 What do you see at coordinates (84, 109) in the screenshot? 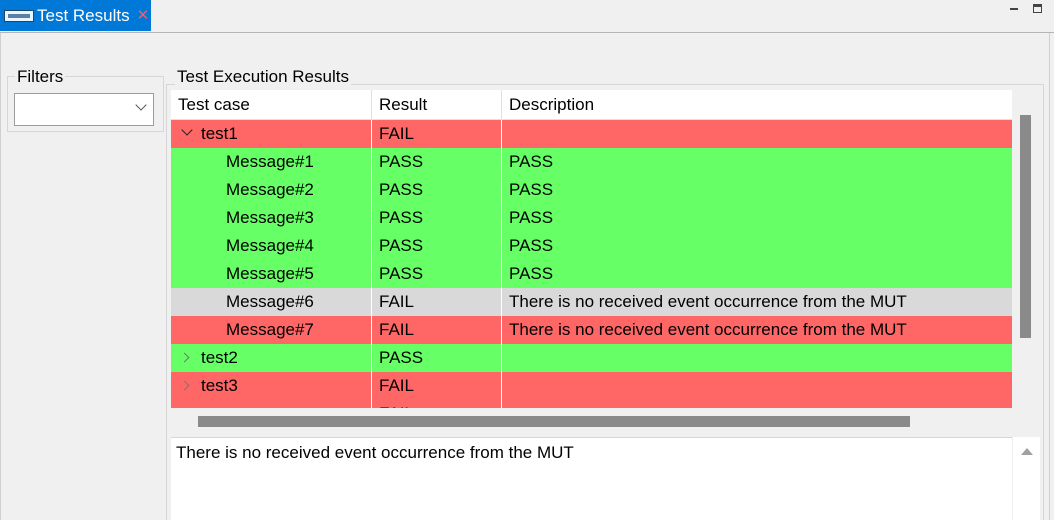
I see `filter-dropdown` at bounding box center [84, 109].